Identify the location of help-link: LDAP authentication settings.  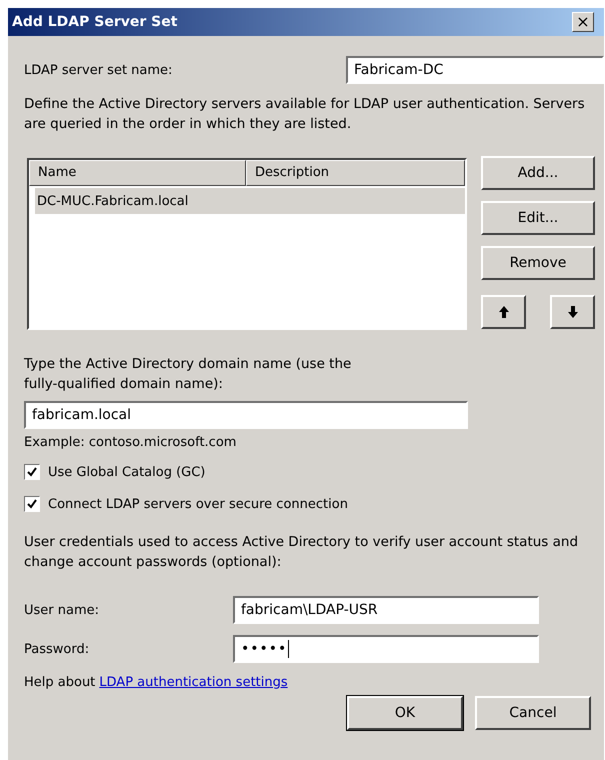
(193, 682).